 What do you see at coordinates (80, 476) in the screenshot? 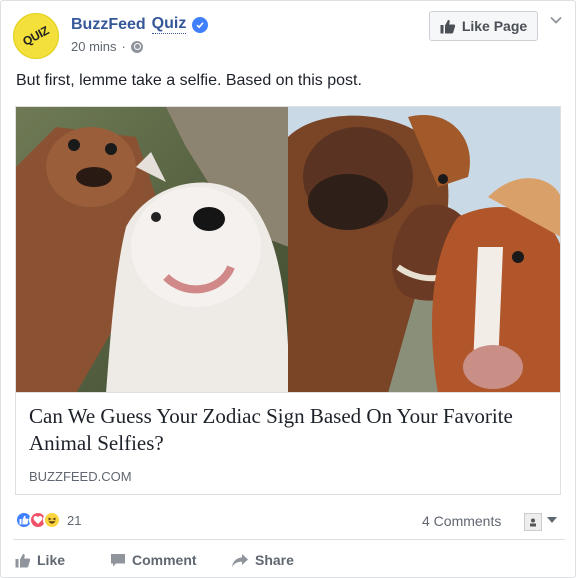
I see `link-domain: BUZZFEED.COM` at bounding box center [80, 476].